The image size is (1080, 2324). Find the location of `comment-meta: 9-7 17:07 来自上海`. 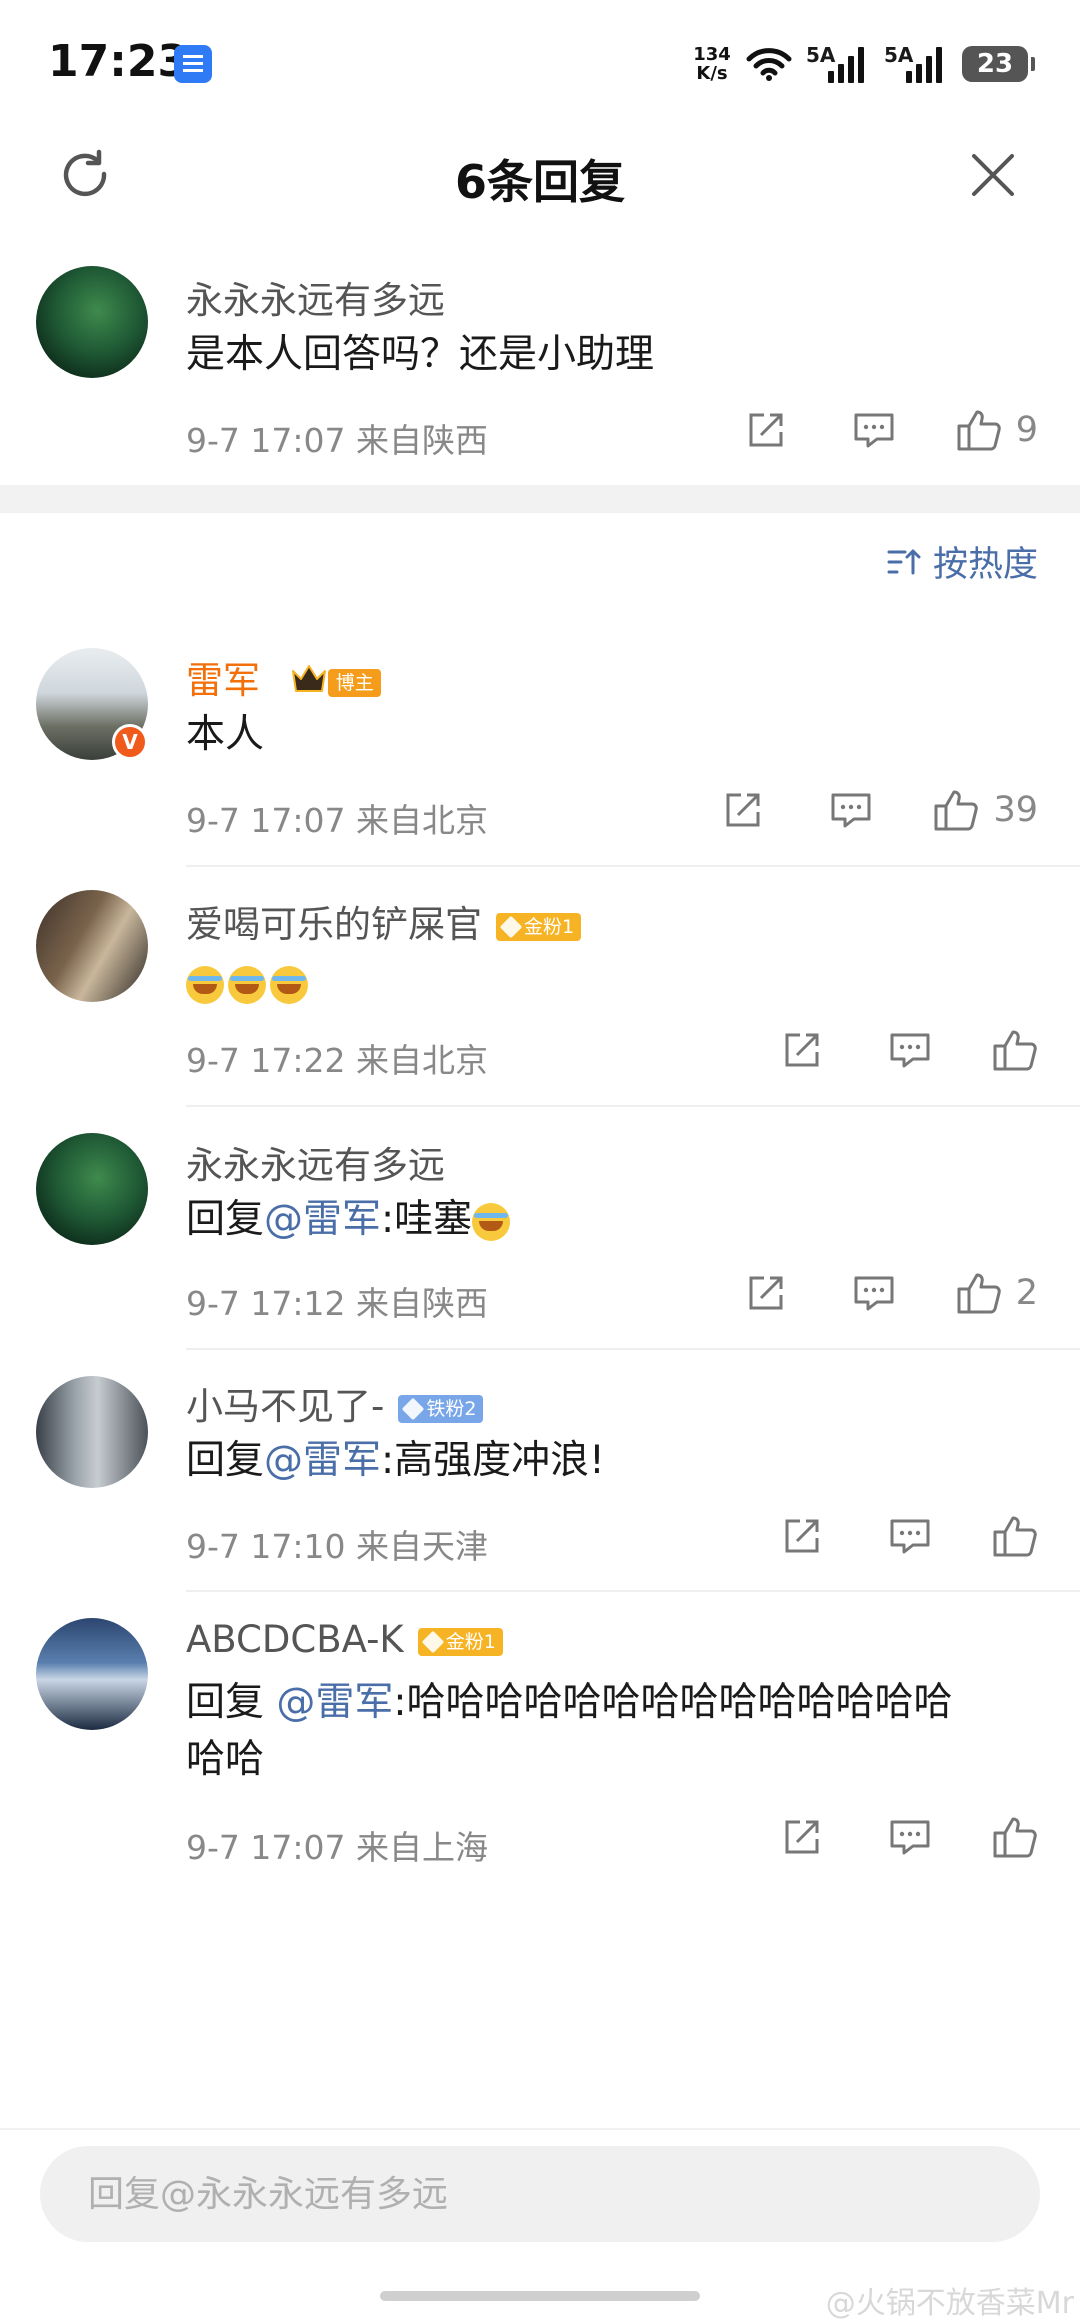

comment-meta: 9-7 17:07 来自上海 is located at coordinates (337, 1847).